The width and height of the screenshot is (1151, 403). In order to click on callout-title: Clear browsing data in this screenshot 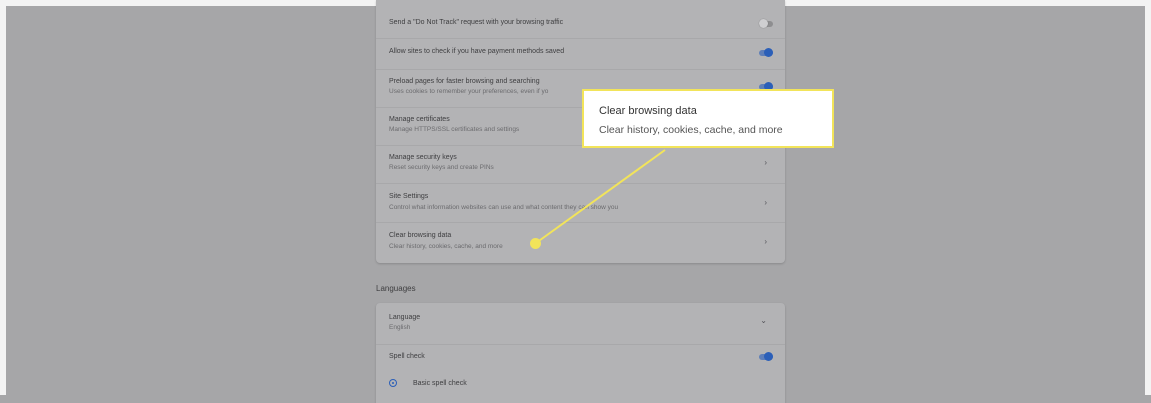, I will do `click(648, 111)`.